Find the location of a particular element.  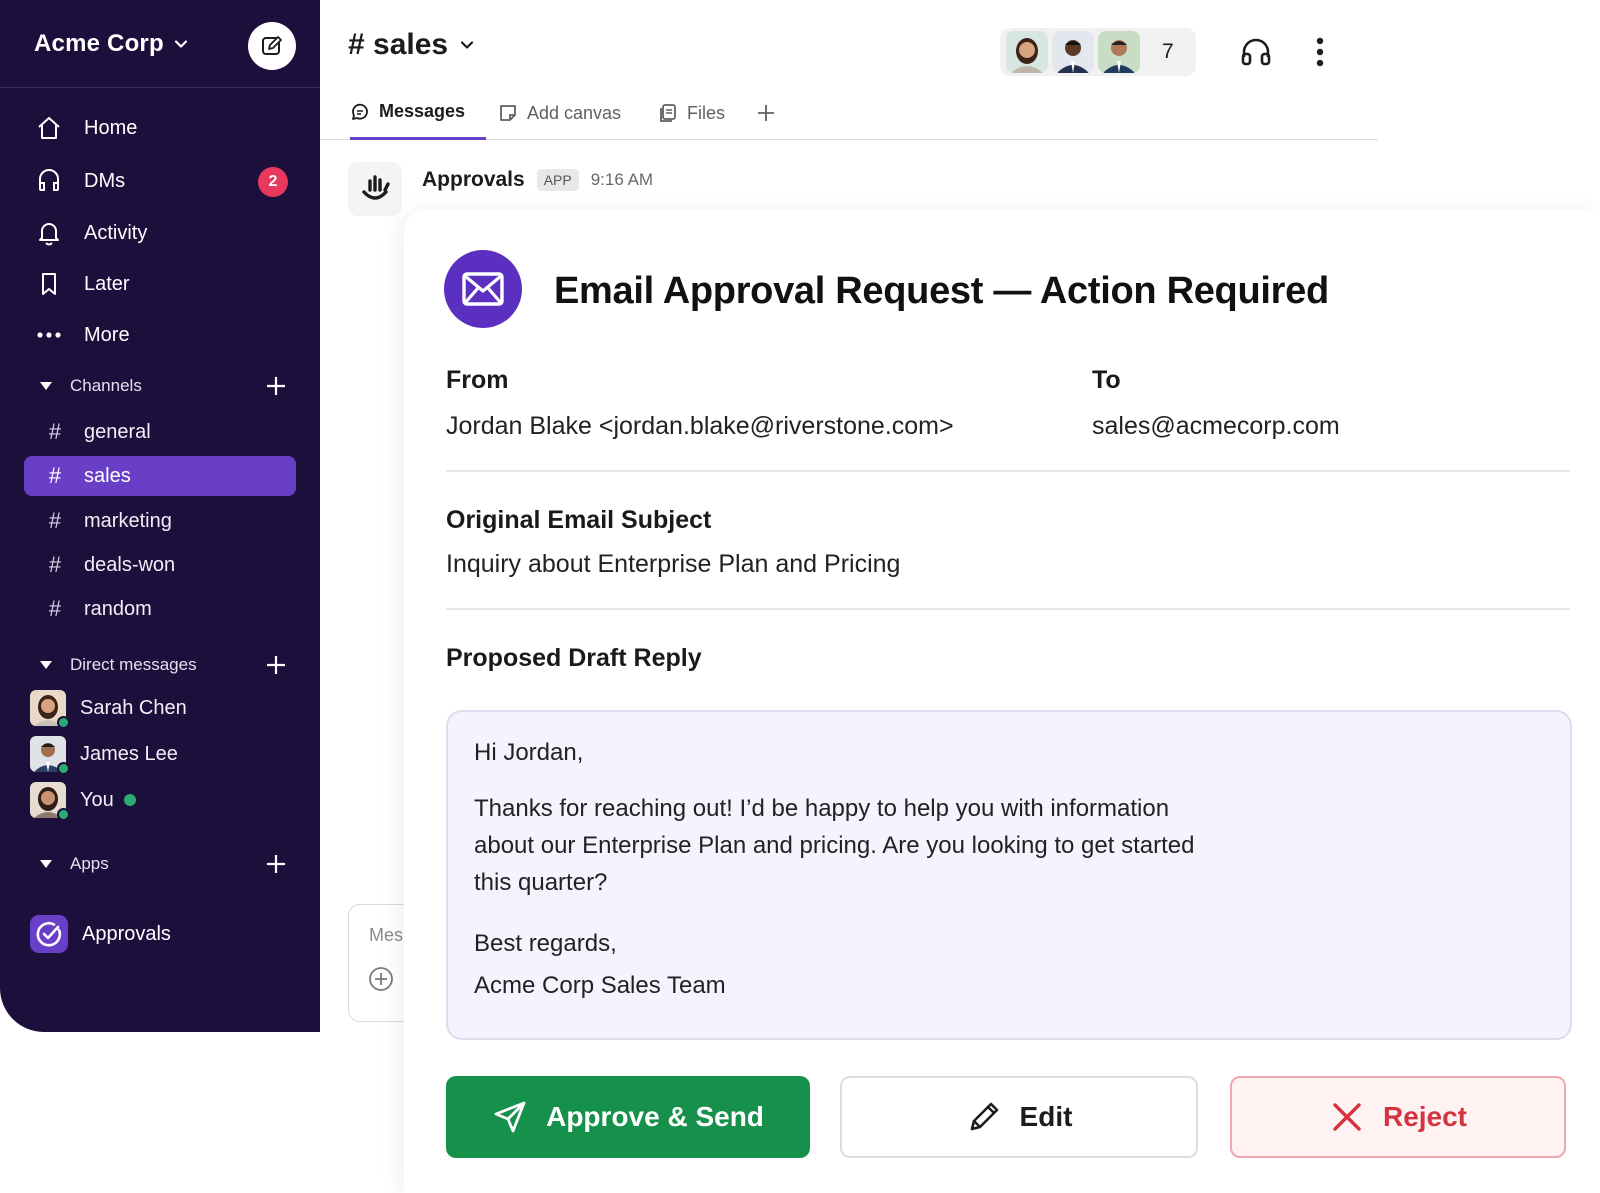

add-tab-button is located at coordinates (766, 113).